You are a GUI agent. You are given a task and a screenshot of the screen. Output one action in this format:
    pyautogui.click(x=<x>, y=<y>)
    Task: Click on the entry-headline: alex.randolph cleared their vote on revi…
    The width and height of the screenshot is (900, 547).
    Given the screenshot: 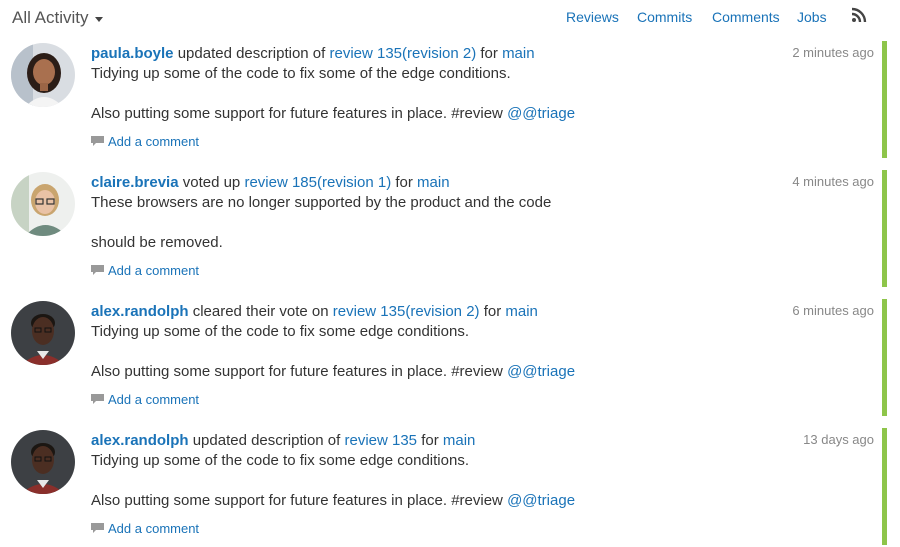 What is the action you would take?
    pyautogui.click(x=436, y=312)
    